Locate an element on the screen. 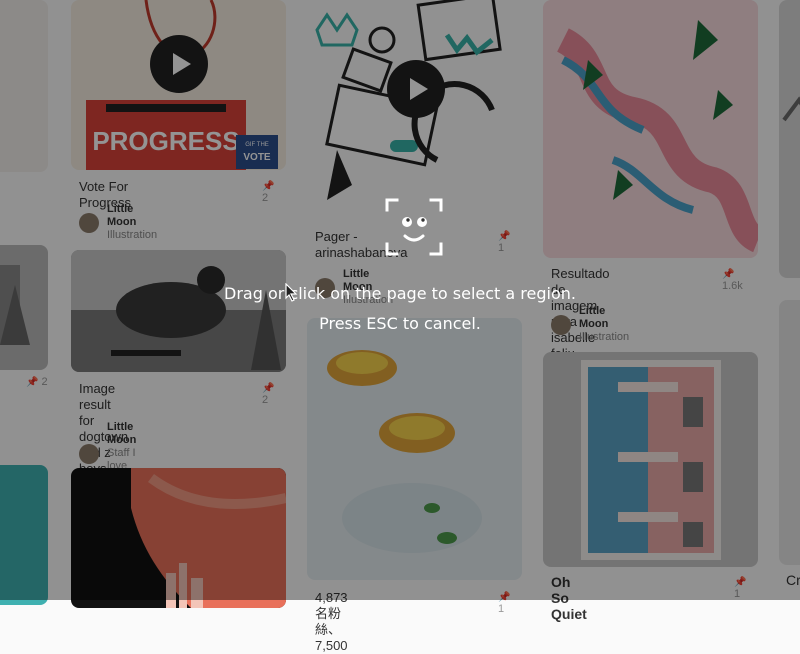 This screenshot has width=800, height=654. cursor-icon is located at coordinates (291, 292).